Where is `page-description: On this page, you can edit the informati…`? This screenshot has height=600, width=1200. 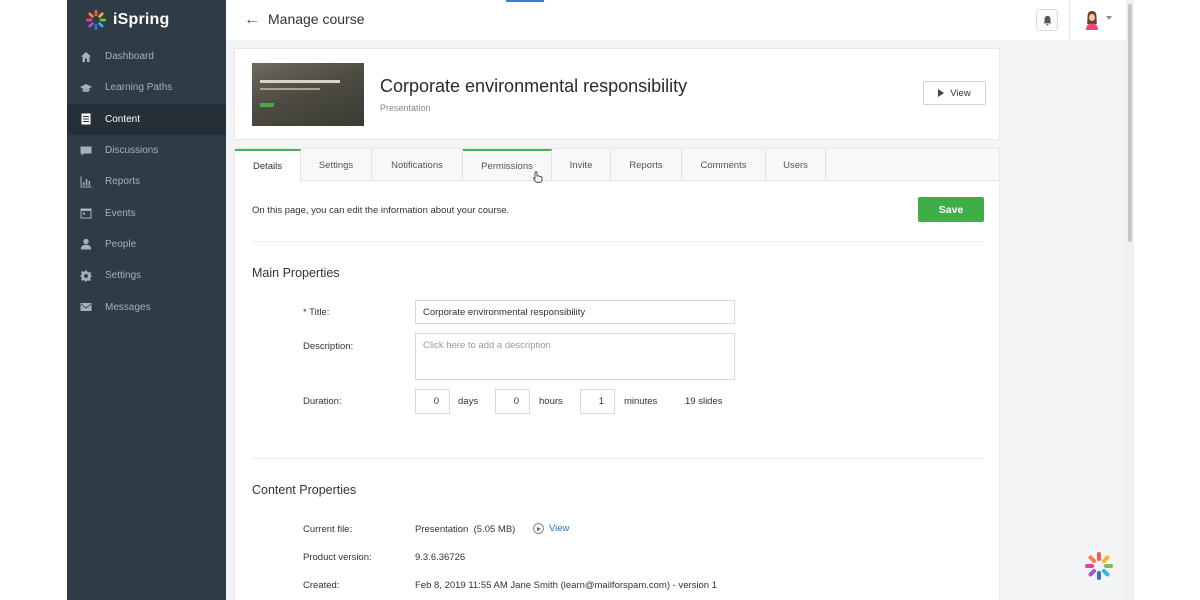
page-description: On this page, you can edit the informati… is located at coordinates (381, 210).